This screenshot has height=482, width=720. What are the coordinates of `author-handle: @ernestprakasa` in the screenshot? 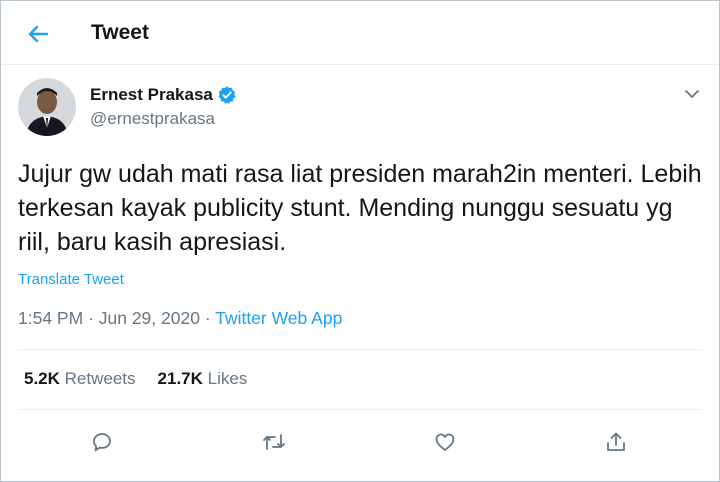 It's located at (152, 119).